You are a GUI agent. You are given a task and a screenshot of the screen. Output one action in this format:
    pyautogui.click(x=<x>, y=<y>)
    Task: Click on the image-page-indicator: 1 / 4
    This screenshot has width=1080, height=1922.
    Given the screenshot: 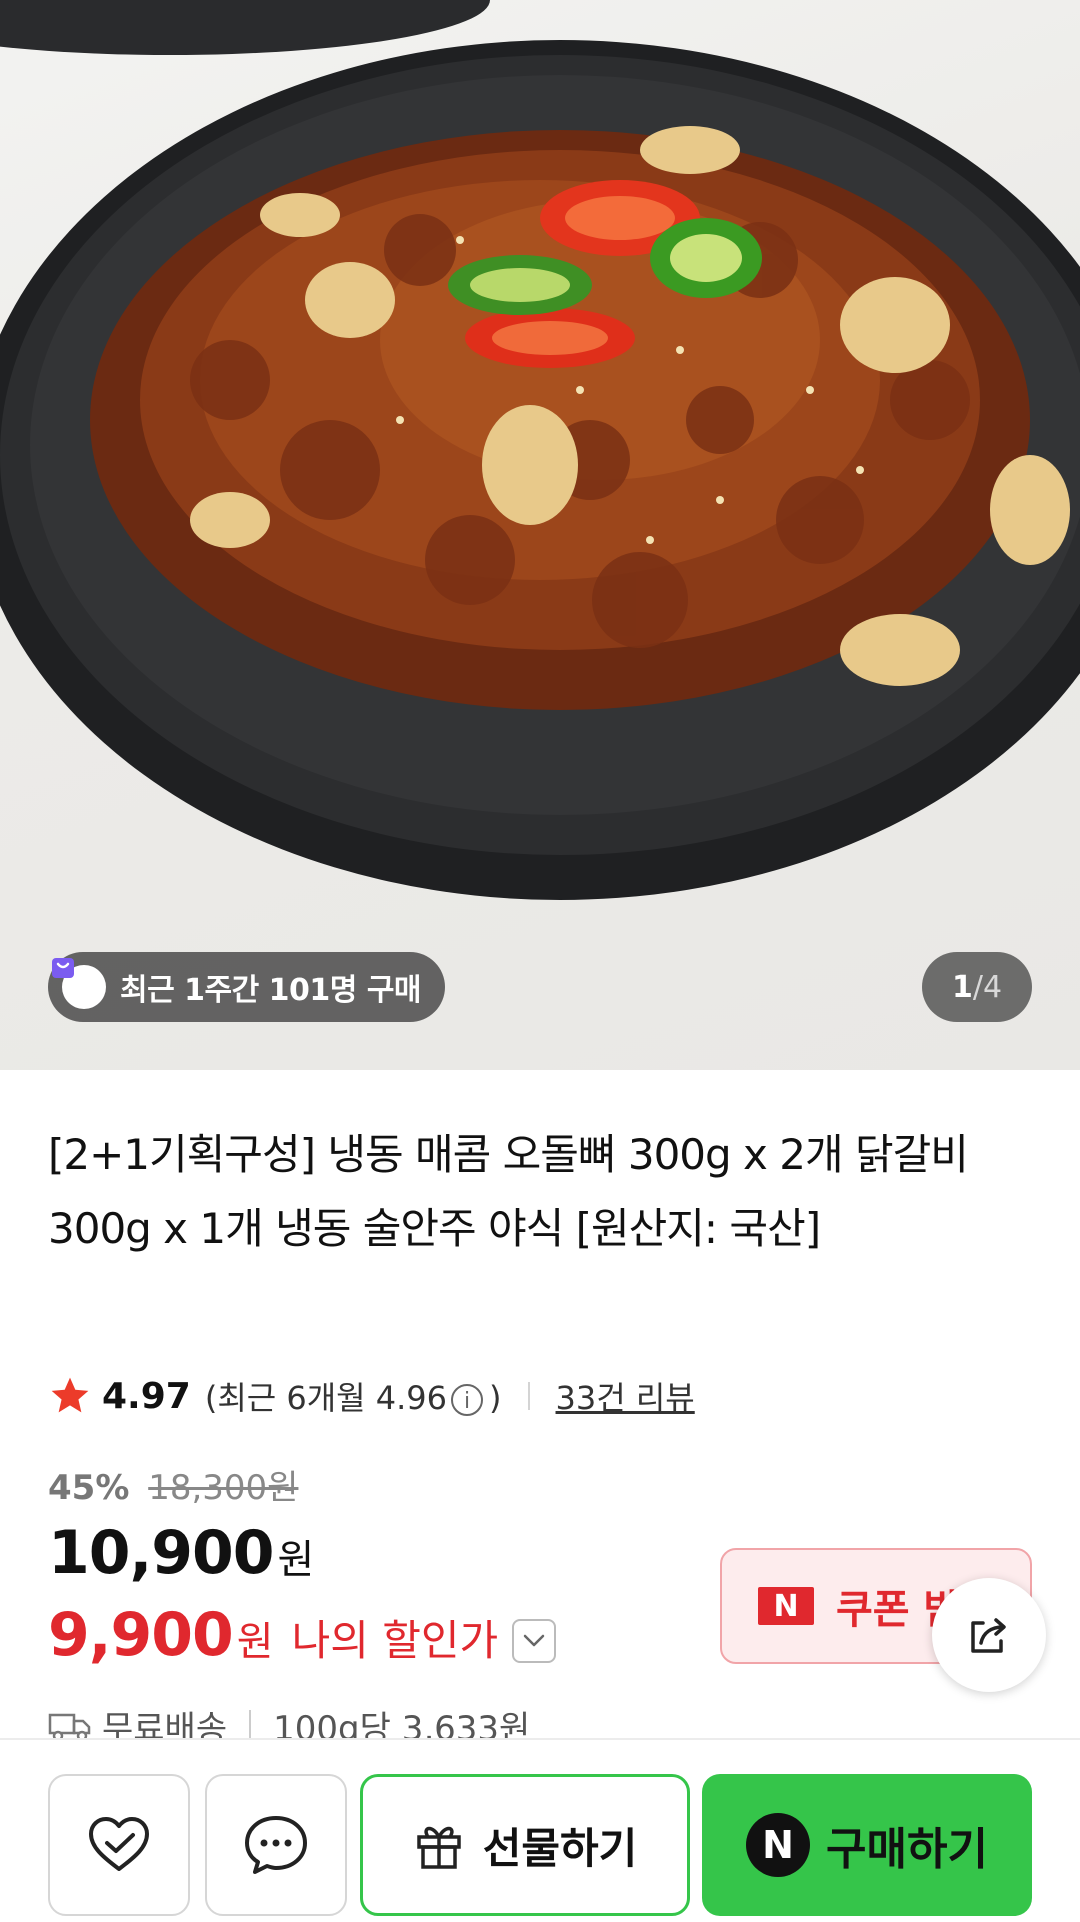 What is the action you would take?
    pyautogui.click(x=977, y=987)
    